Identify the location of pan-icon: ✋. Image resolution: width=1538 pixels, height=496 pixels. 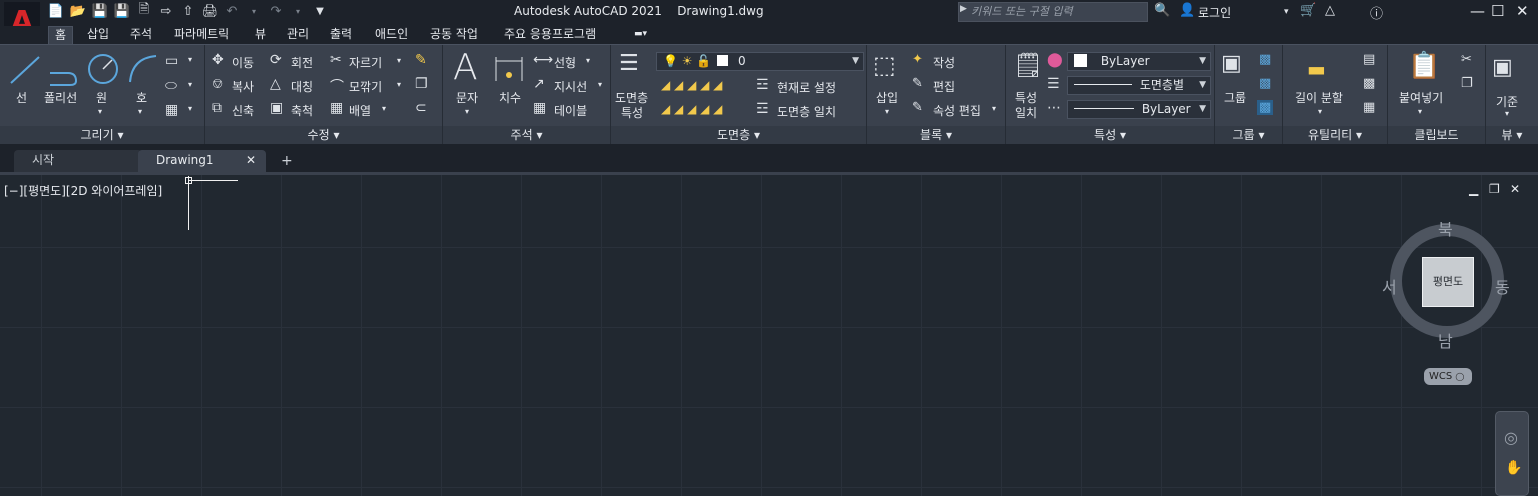
(1513, 468).